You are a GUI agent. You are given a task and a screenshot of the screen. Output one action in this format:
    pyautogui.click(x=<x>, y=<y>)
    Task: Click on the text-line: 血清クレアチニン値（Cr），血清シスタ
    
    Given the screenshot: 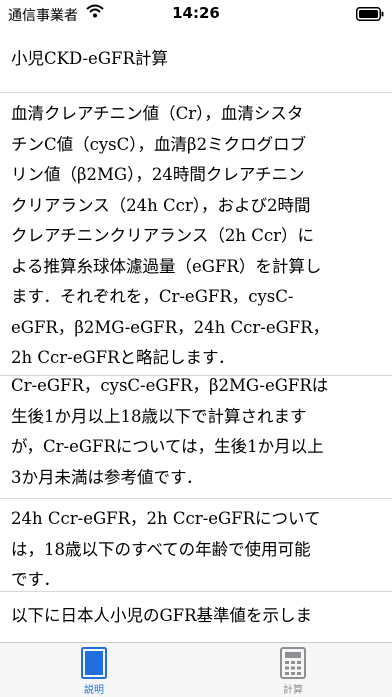 What is the action you would take?
    pyautogui.click(x=157, y=113)
    